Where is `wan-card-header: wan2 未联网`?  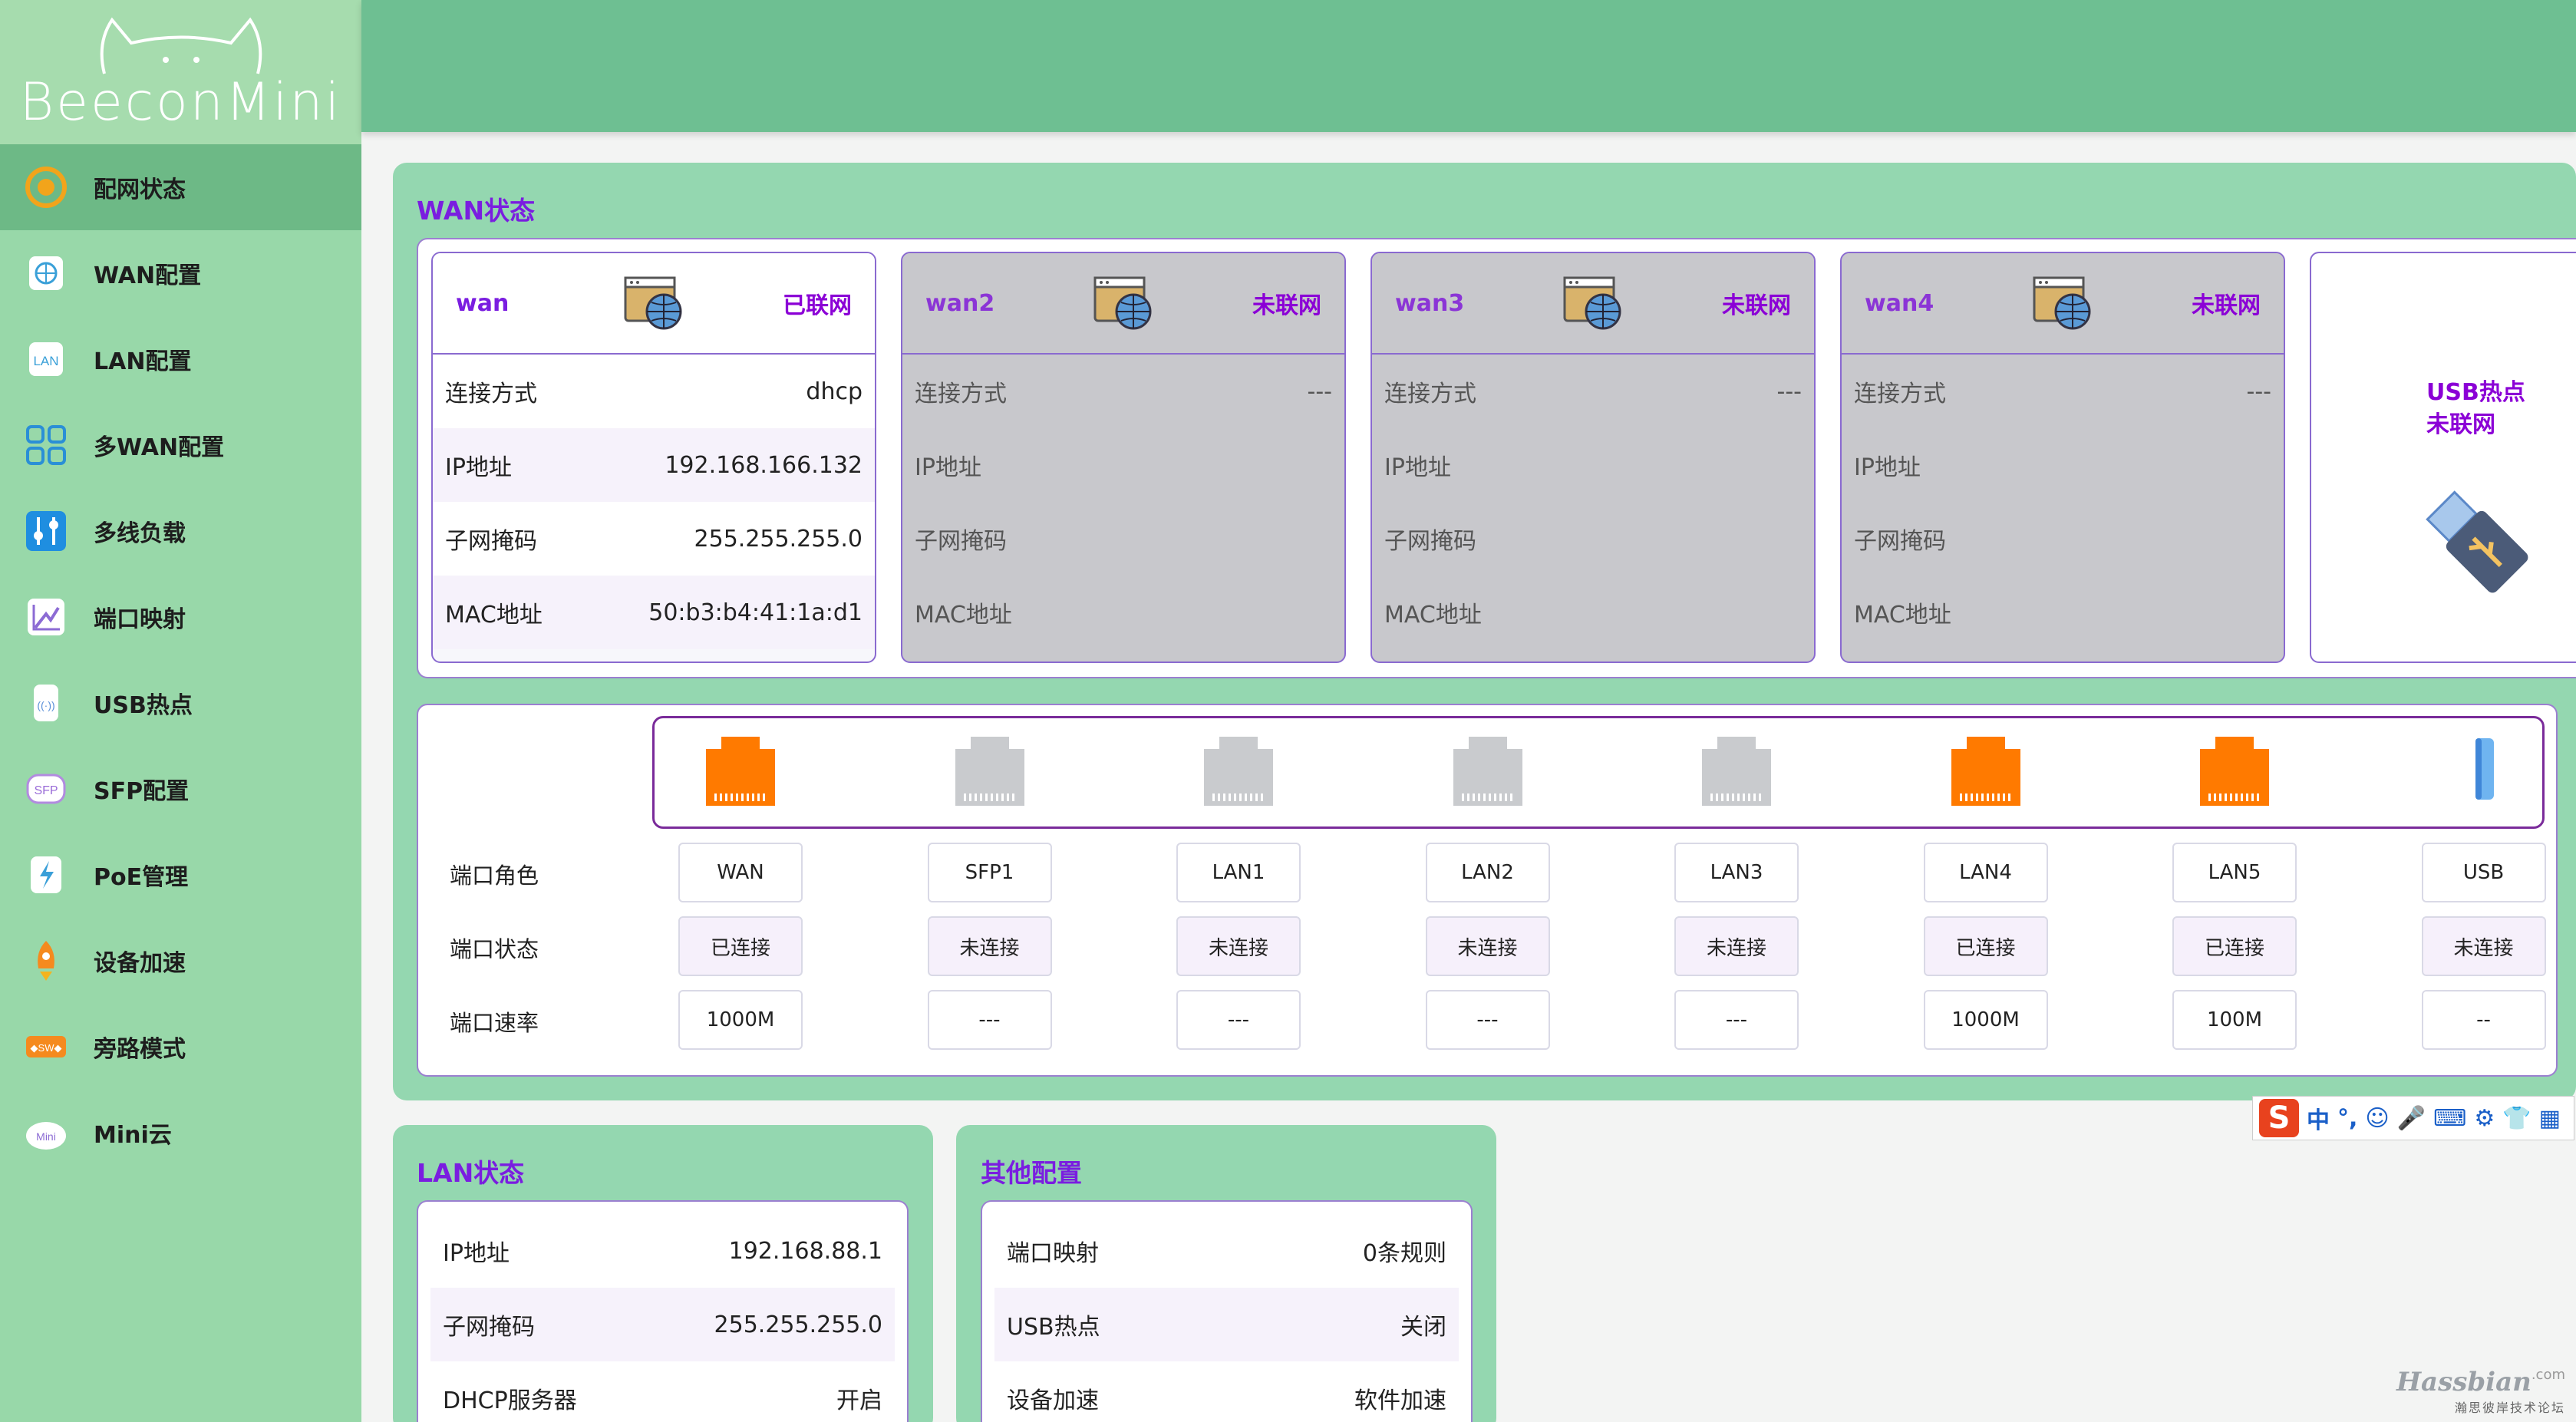
wan-card-header: wan2 未联网 is located at coordinates (1123, 304).